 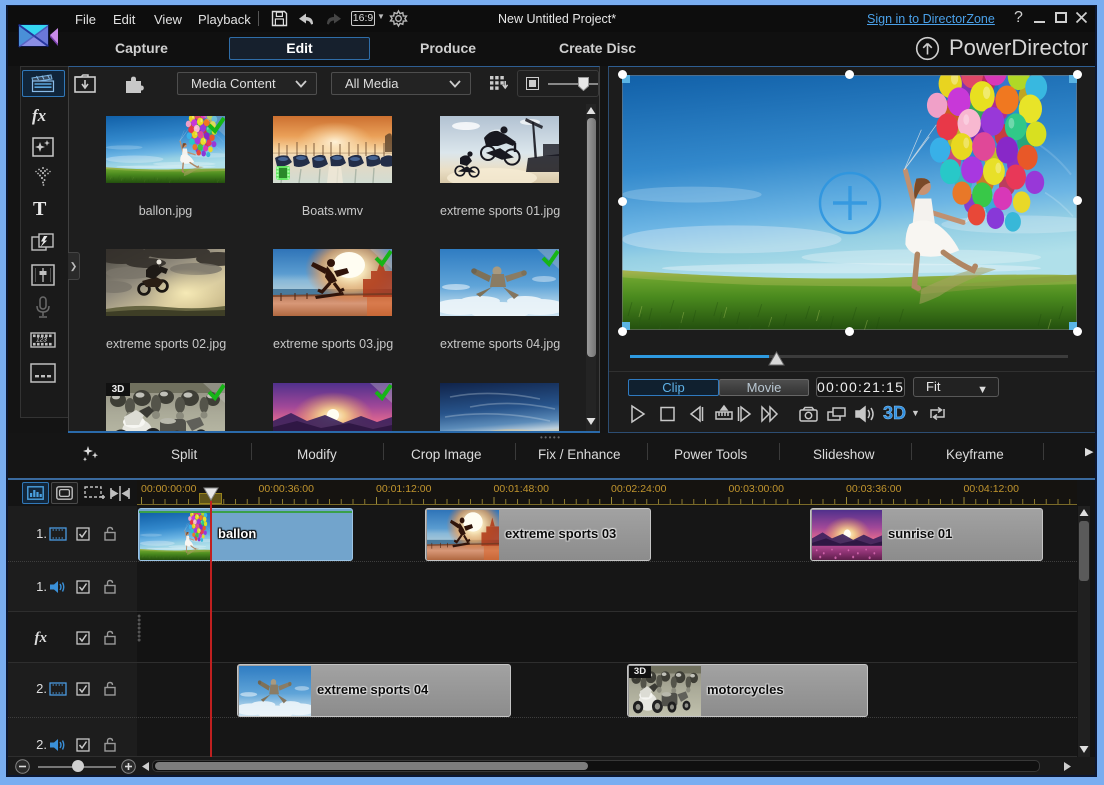 I want to click on svg-text: 00:04:12:00, so click(x=992, y=489).